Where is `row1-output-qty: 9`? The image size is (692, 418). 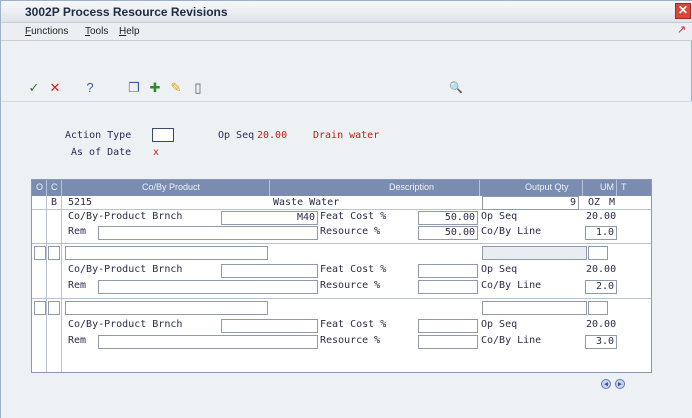 row1-output-qty: 9 is located at coordinates (530, 203).